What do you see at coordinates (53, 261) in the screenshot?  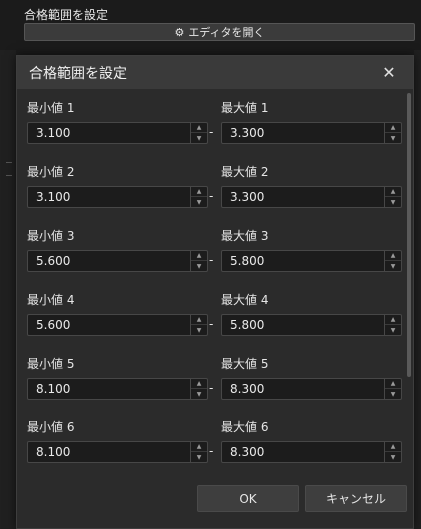 I see `min-value-3: 5.600` at bounding box center [53, 261].